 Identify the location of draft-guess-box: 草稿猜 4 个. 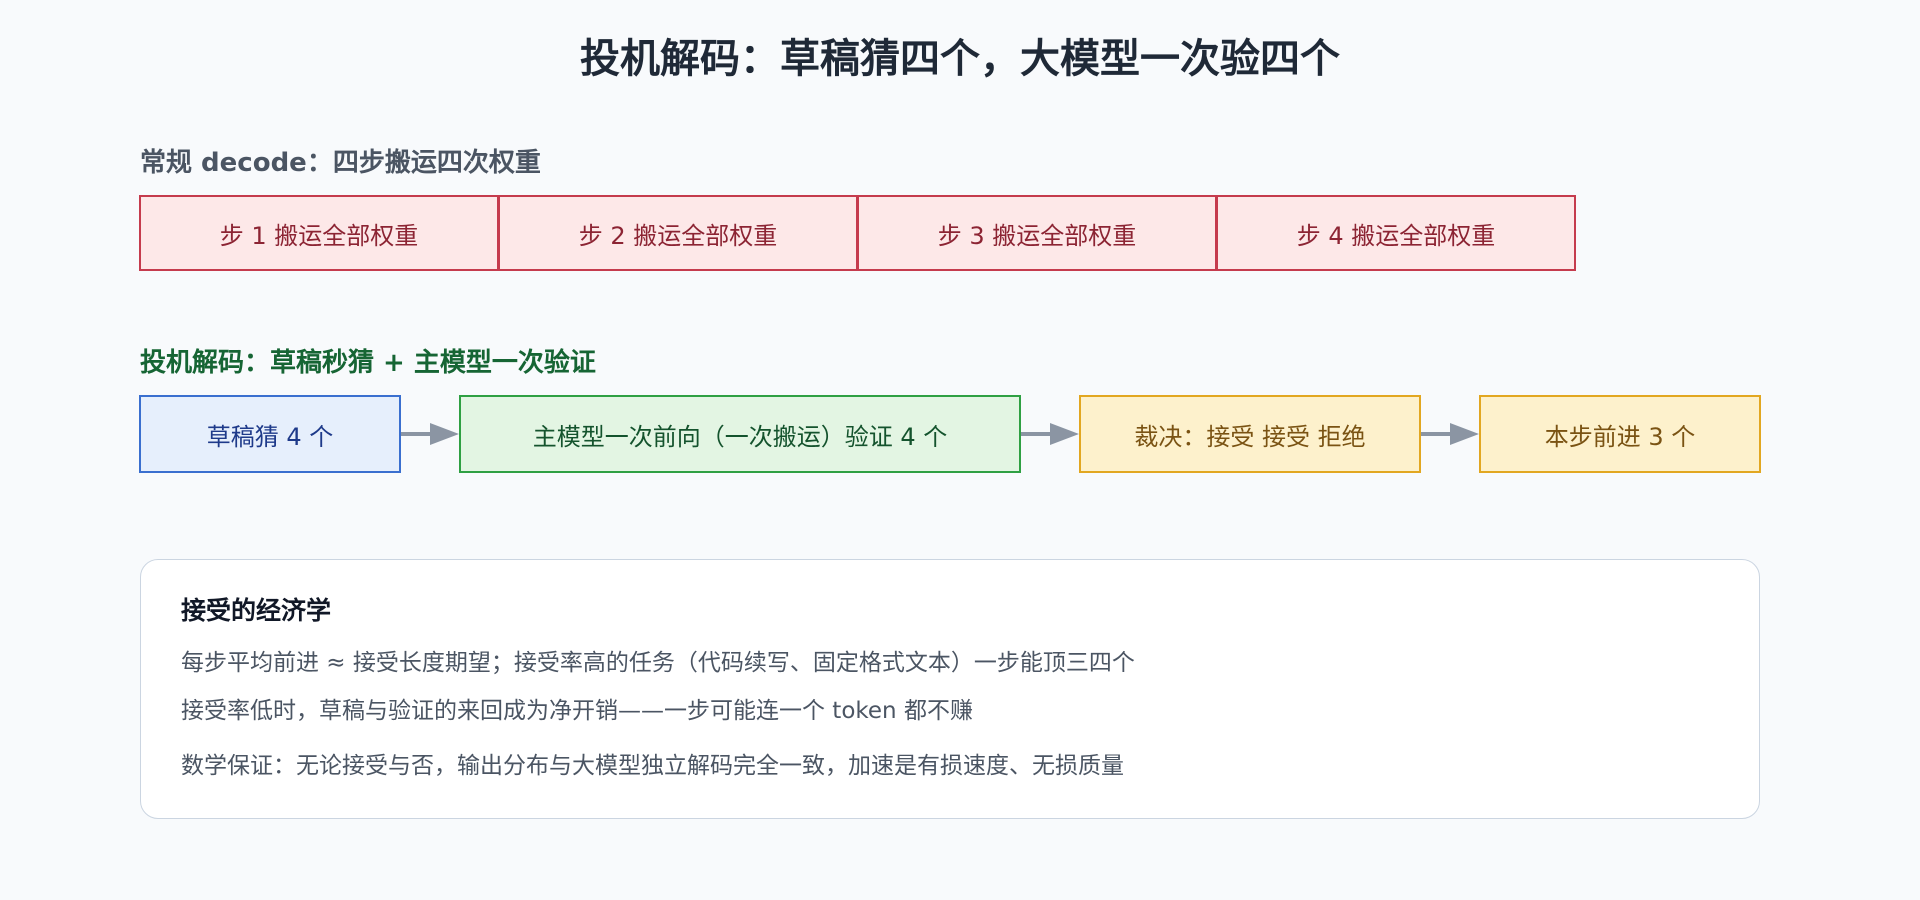
(270, 434).